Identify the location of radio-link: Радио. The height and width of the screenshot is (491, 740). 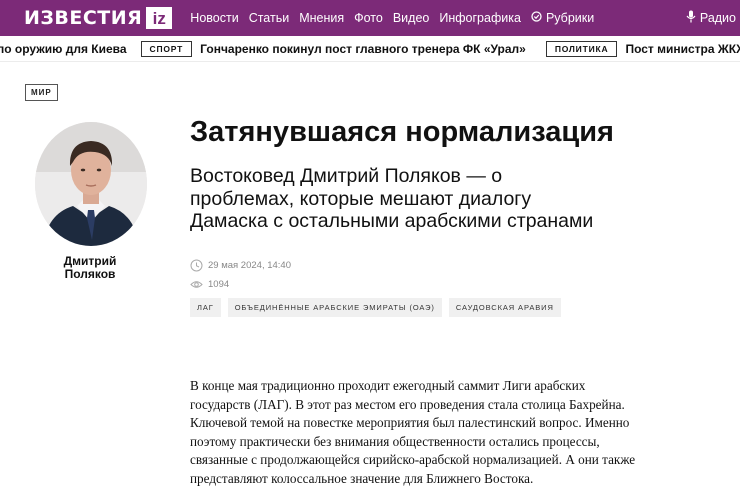
(711, 18).